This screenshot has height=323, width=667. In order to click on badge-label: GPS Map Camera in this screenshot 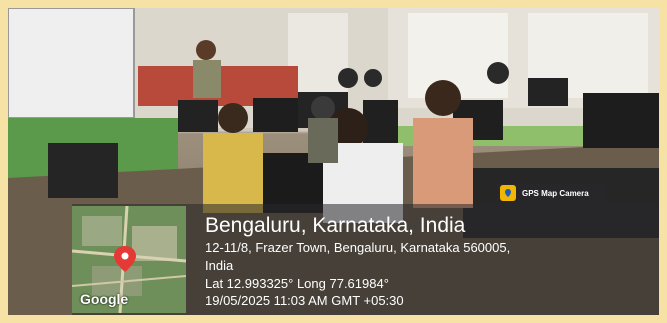, I will do `click(555, 193)`.